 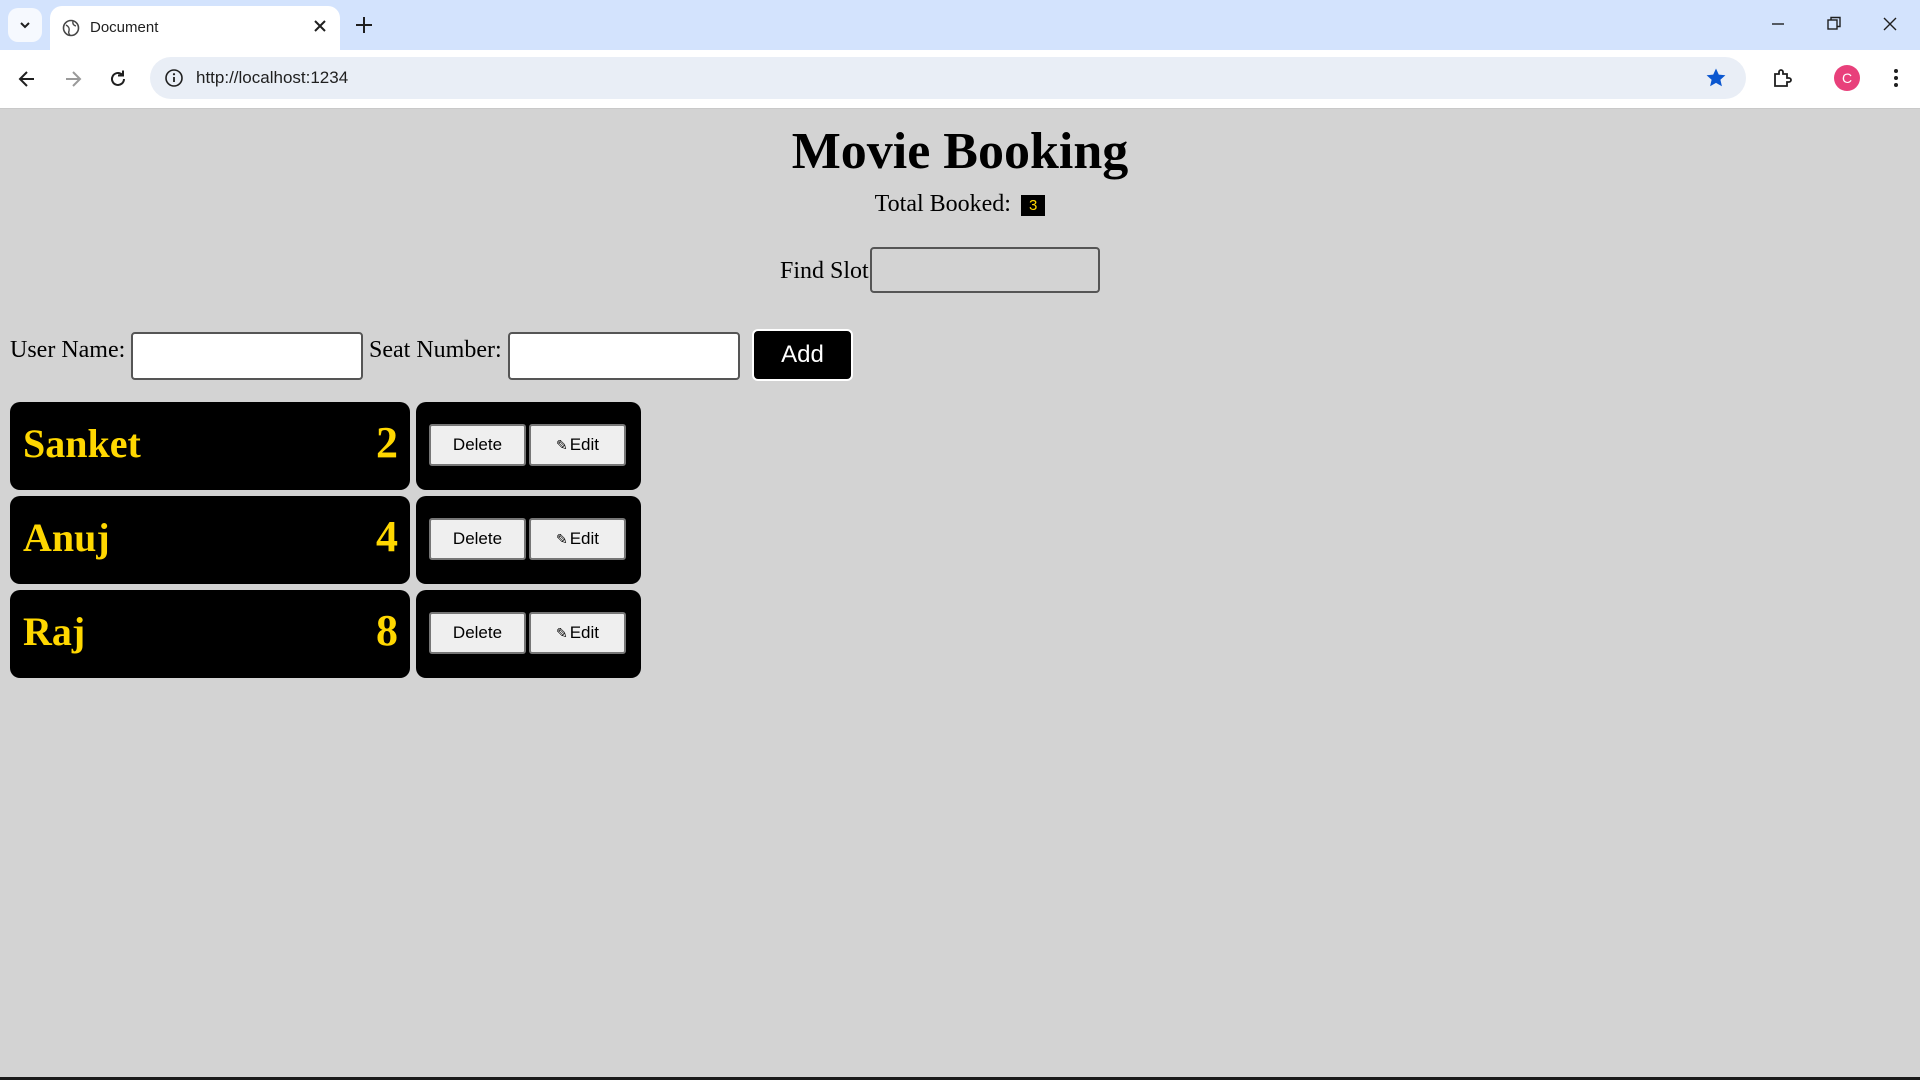 I want to click on booking-seat-number: 8, so click(x=387, y=630).